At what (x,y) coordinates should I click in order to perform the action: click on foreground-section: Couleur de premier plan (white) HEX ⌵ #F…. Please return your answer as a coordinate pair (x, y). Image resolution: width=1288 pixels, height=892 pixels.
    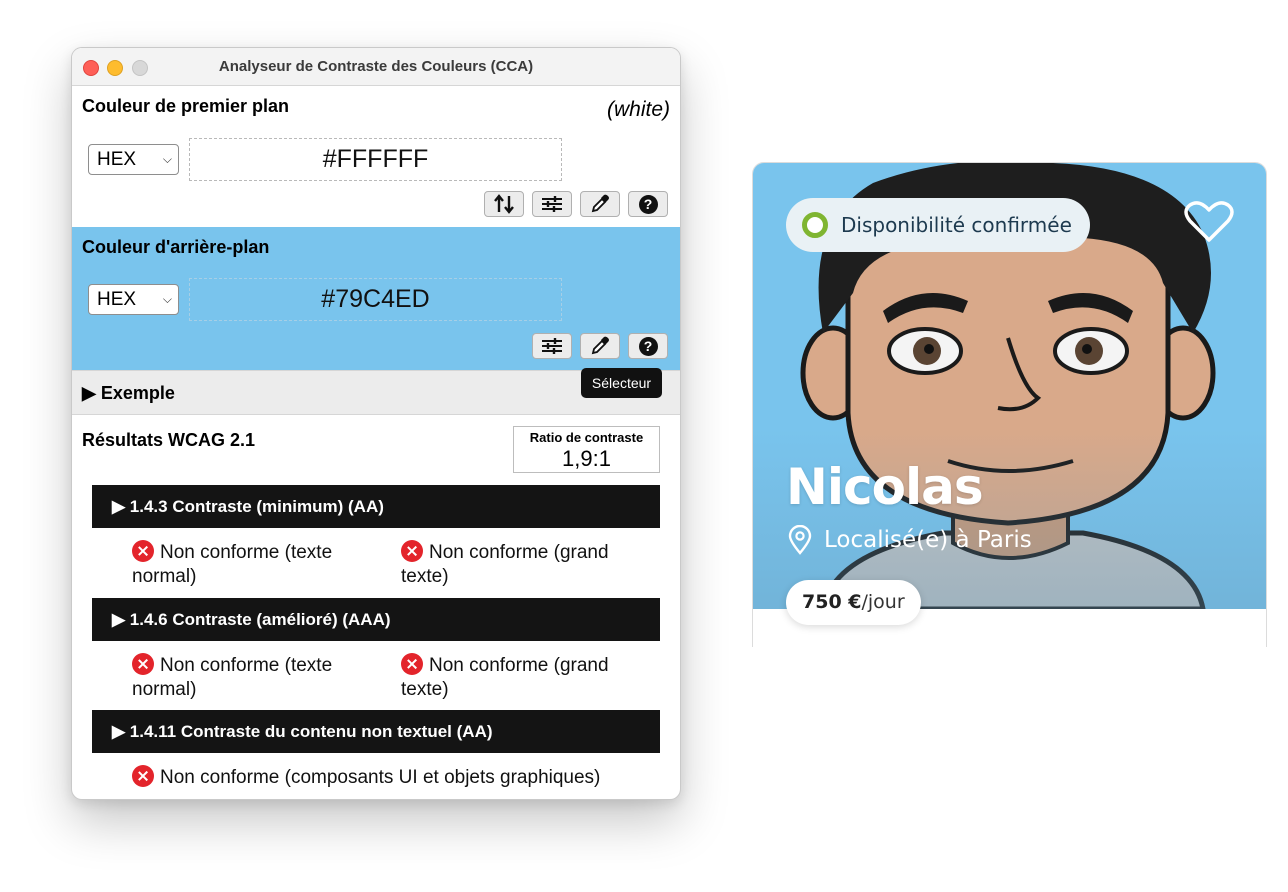
    Looking at the image, I should click on (376, 156).